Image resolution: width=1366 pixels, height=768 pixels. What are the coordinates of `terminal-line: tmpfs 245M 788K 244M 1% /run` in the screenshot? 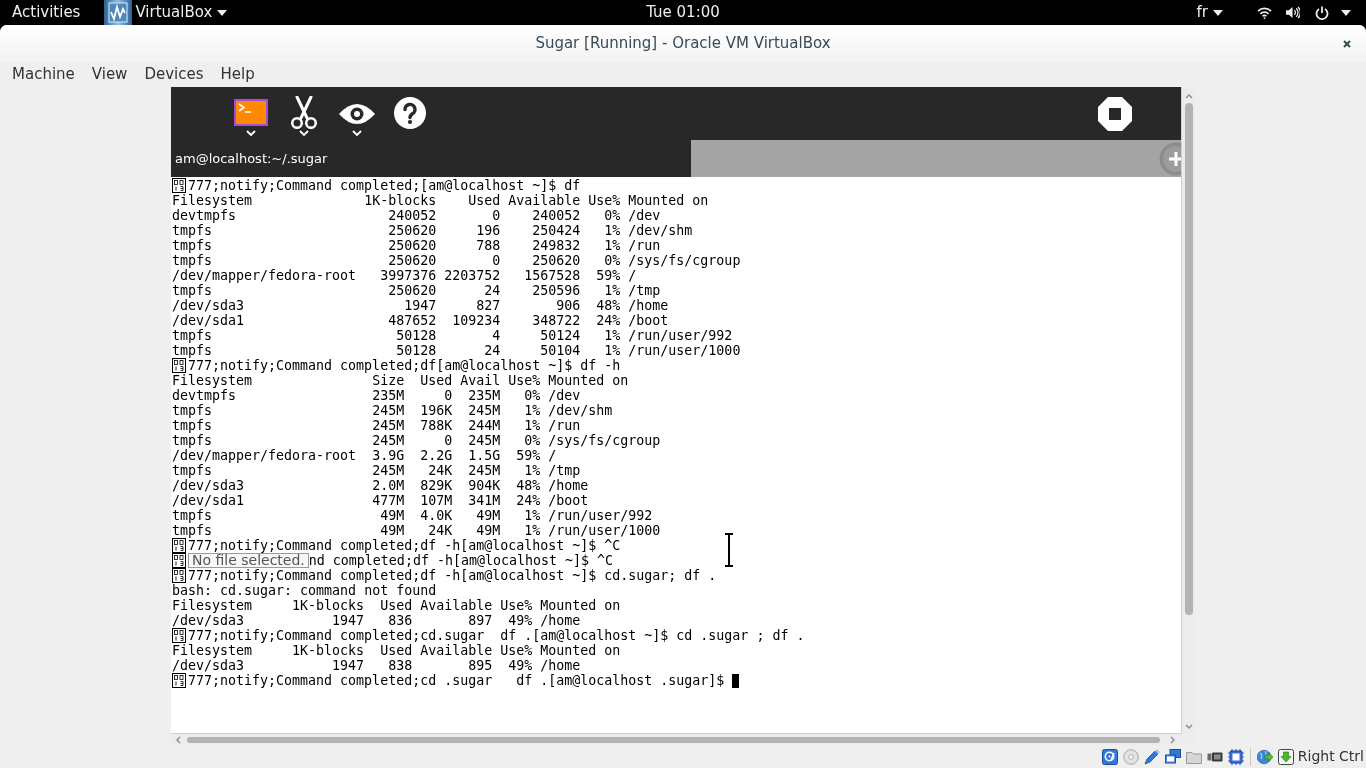 It's located at (376, 425).